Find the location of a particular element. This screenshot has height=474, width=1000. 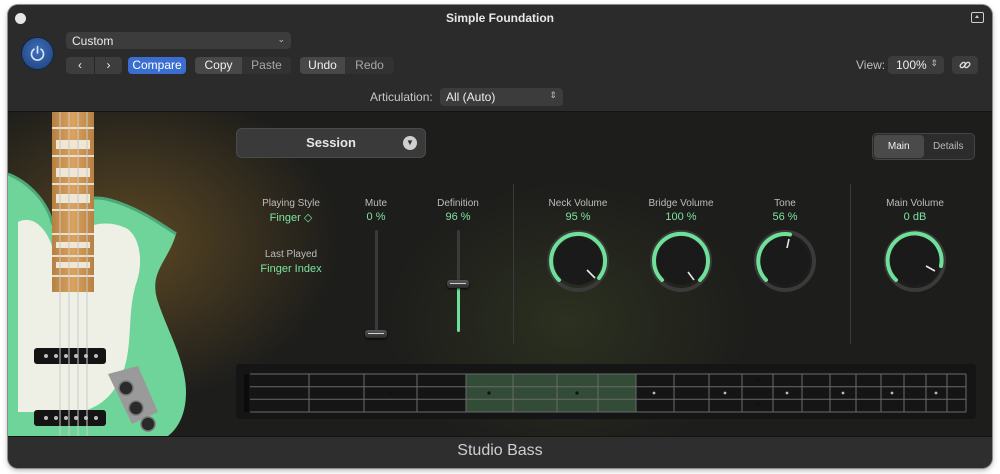

mute-value: 0 % is located at coordinates (376, 217).